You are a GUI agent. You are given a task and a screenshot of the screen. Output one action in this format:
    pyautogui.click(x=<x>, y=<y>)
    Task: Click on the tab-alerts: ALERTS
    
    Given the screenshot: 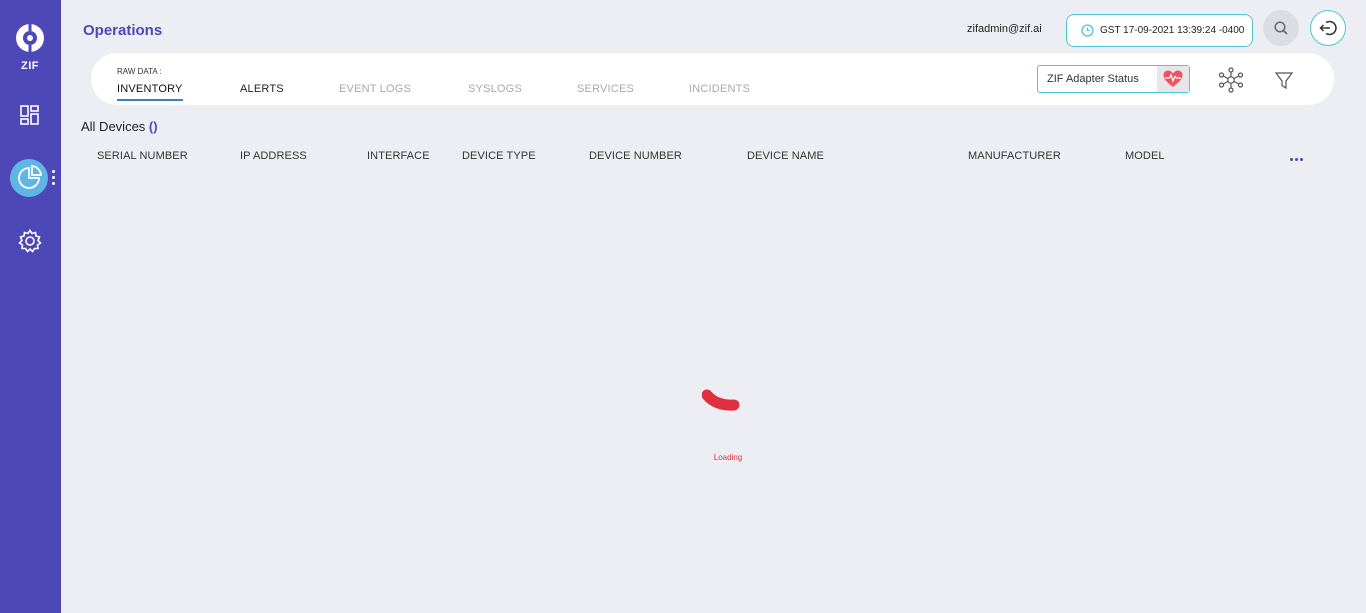 What is the action you would take?
    pyautogui.click(x=262, y=89)
    